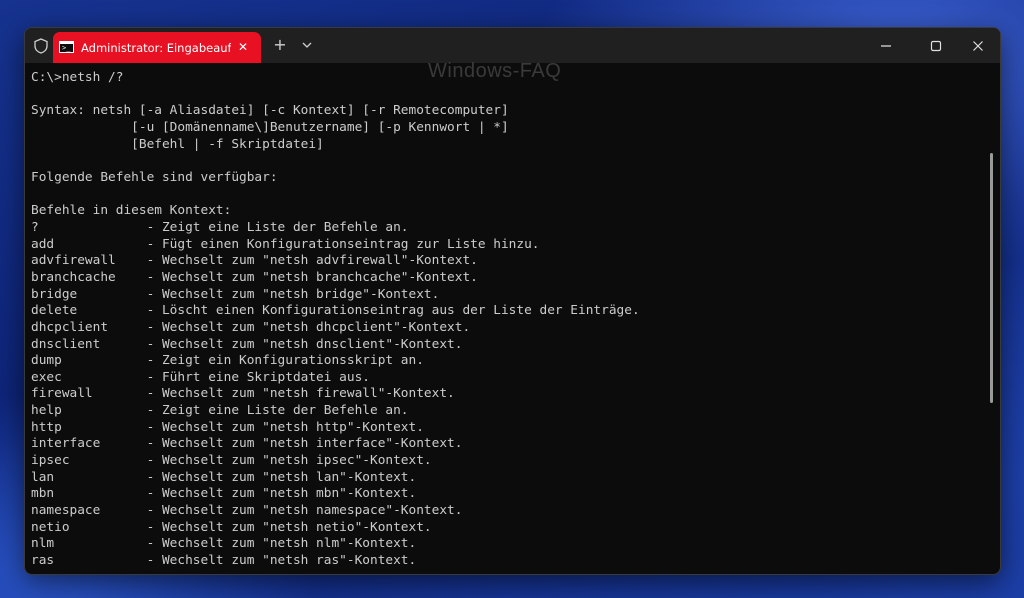 The height and width of the screenshot is (598, 1024). Describe the element at coordinates (224, 494) in the screenshot. I see `terminal-line: mbn - Wechselt zum "netsh mbn"-Kontext.` at that location.